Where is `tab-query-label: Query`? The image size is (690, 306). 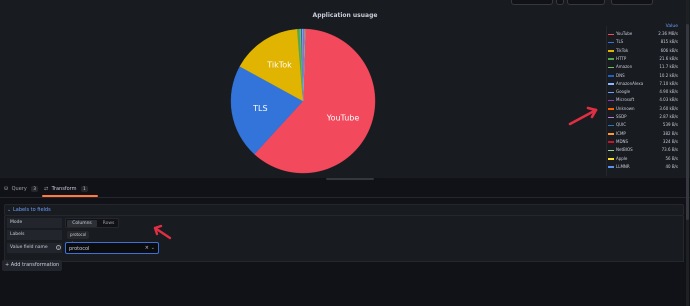 tab-query-label: Query is located at coordinates (19, 189).